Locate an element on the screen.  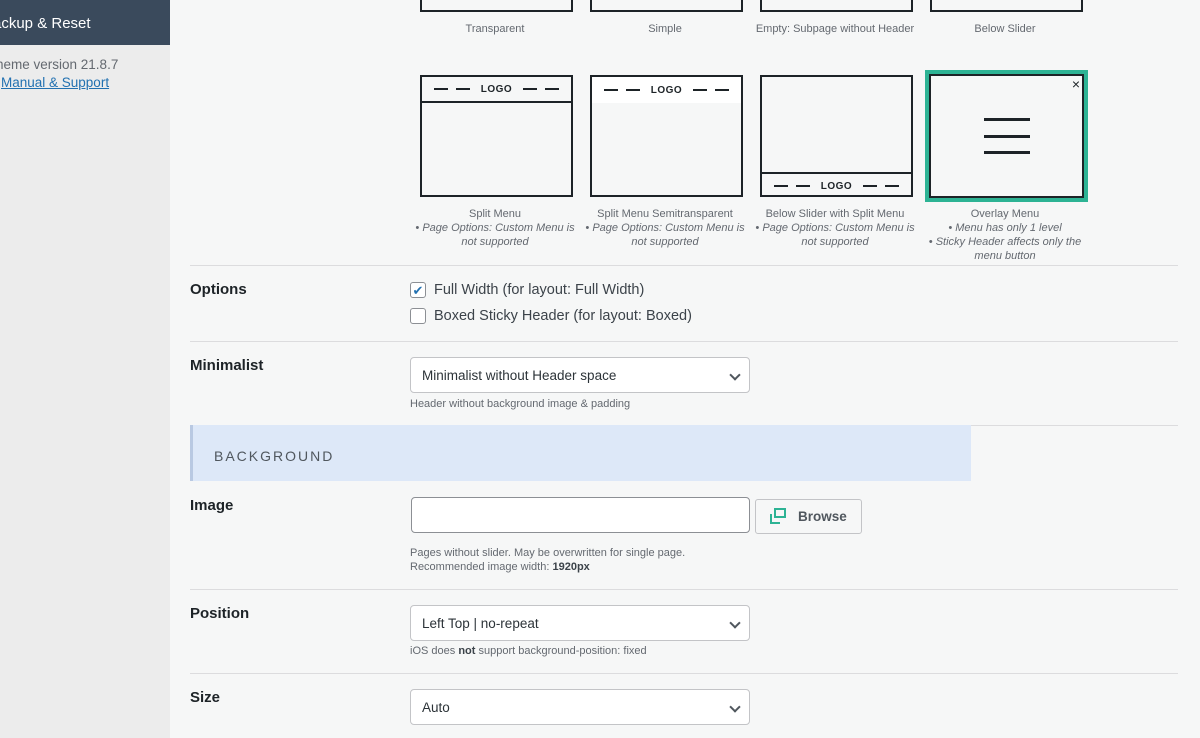
position-select: Left Top | no-repeat is located at coordinates (580, 623).